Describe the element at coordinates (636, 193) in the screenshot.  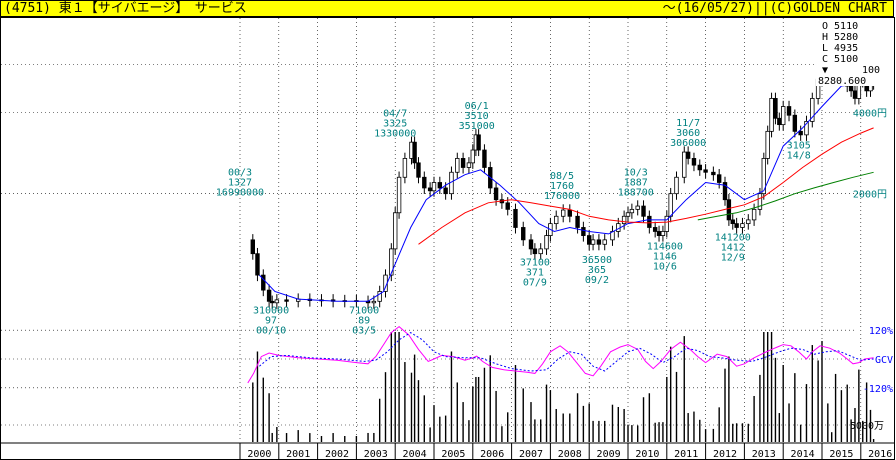
I see `annotation-label: 188700` at that location.